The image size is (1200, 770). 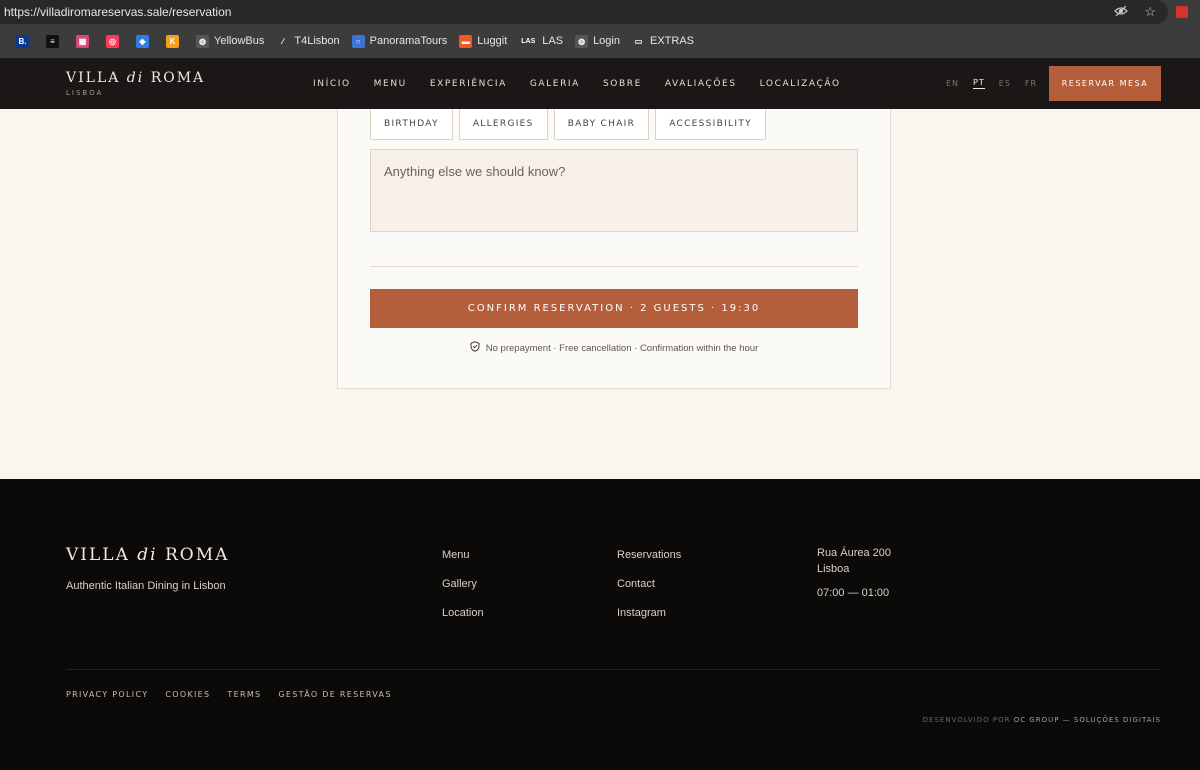 I want to click on occasion-chips: BIRTHDAY ALLERGIES BABY CHAIR ACCESSIBILITY, so click(x=568, y=124).